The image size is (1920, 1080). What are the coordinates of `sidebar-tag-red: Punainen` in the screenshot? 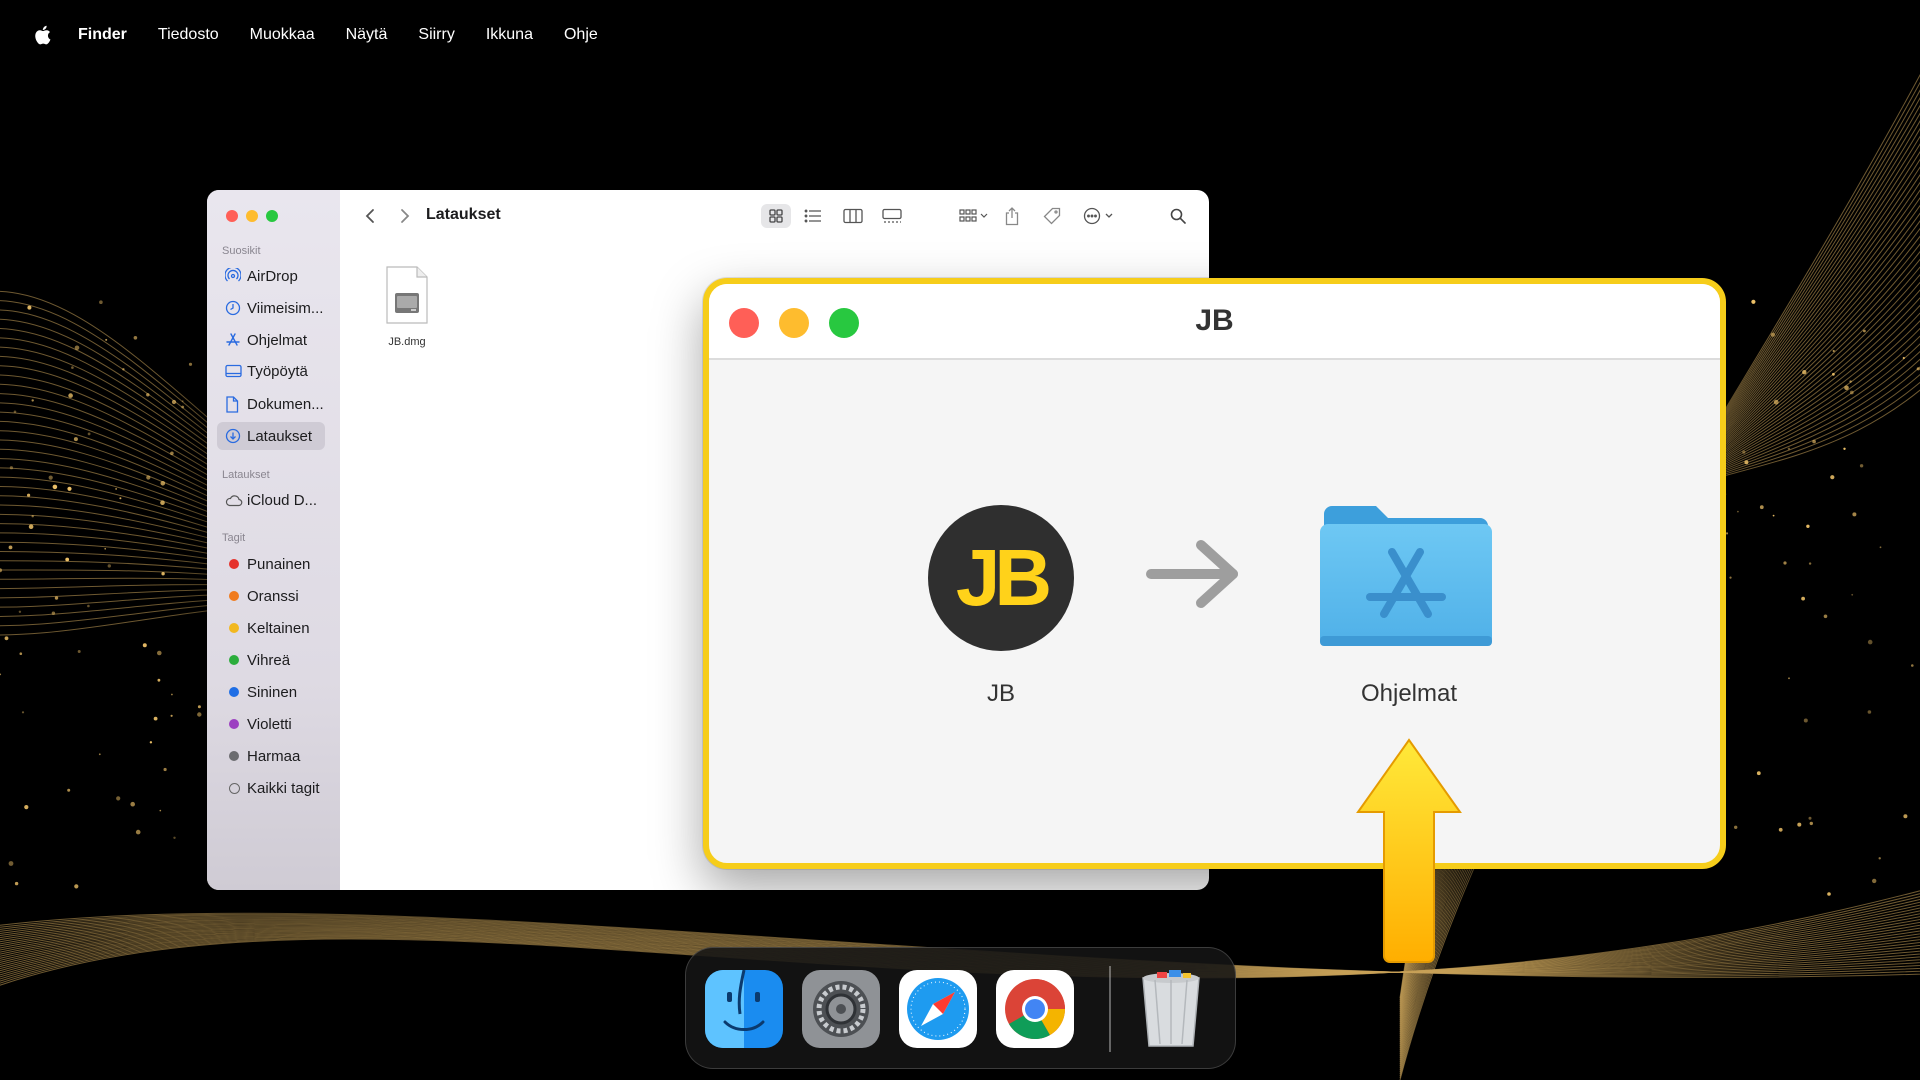 It's located at (275, 564).